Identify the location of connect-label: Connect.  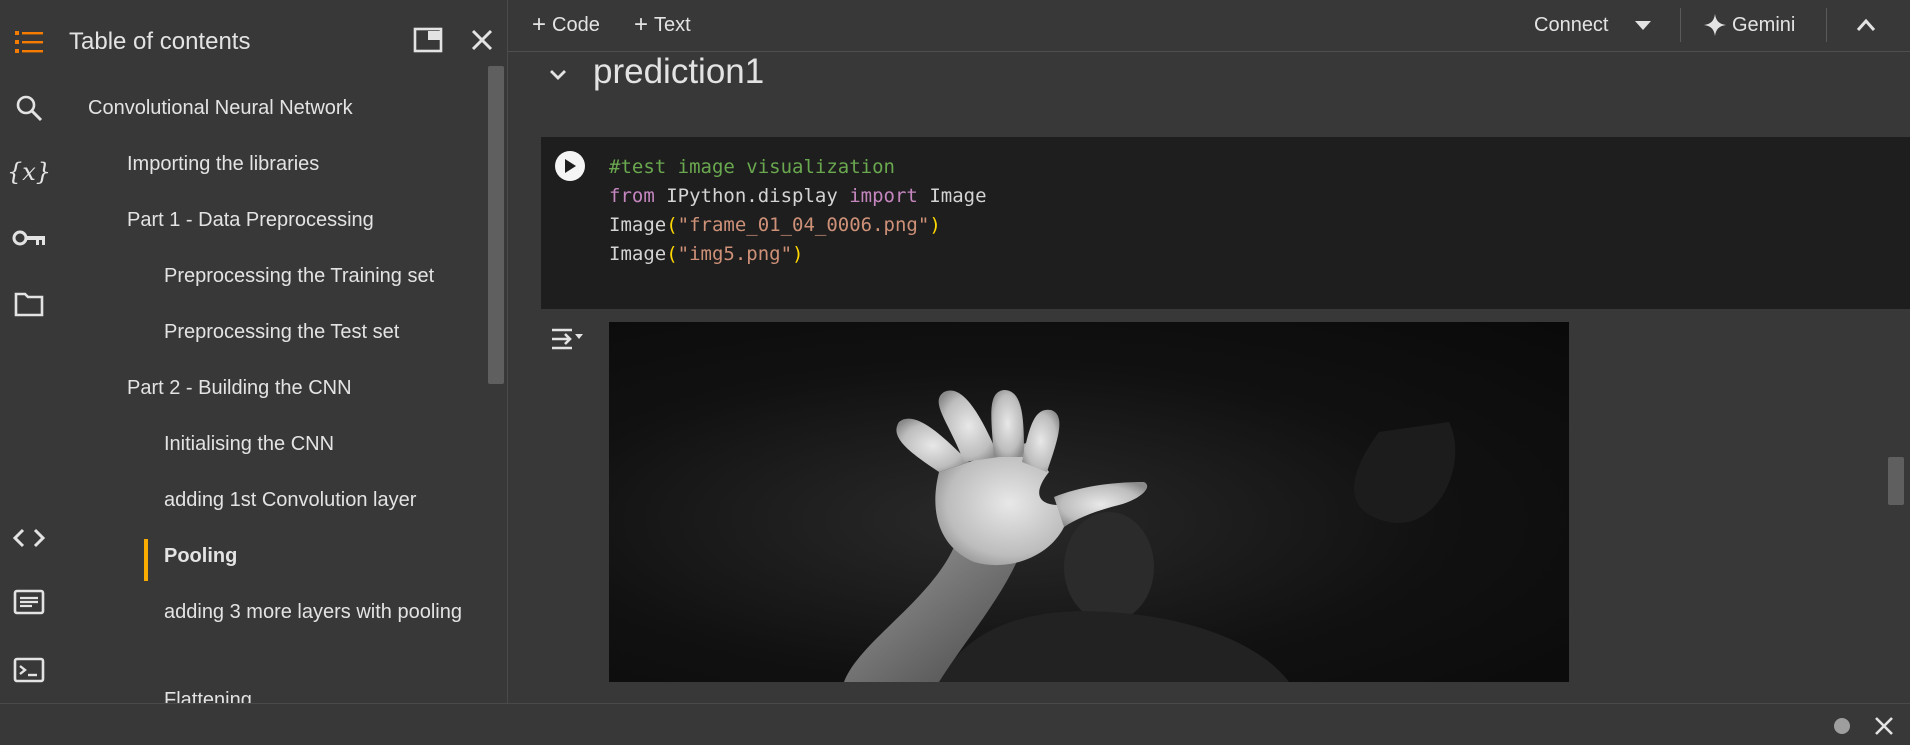
(1571, 24).